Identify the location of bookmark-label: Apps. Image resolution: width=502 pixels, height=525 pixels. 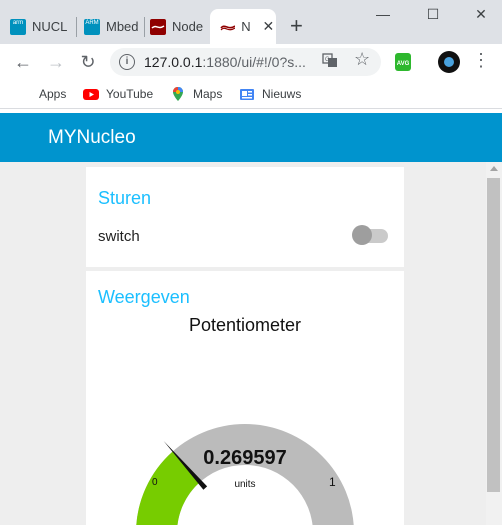
(53, 94).